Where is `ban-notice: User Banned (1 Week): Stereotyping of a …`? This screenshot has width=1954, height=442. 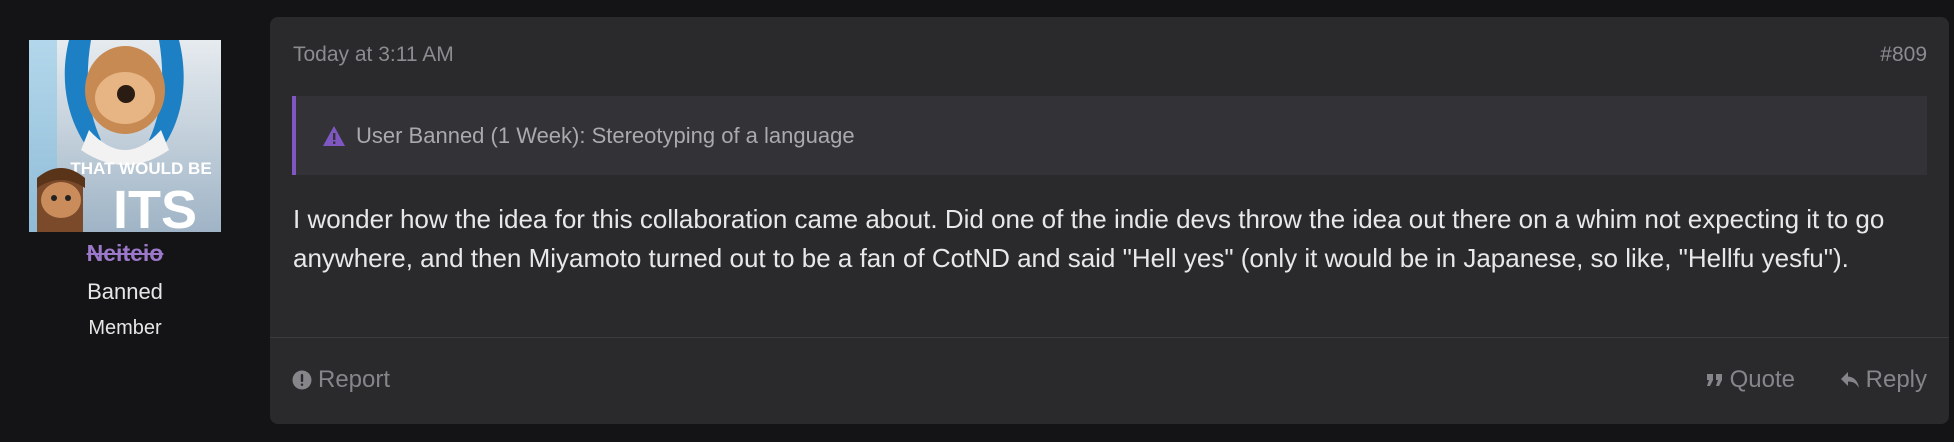
ban-notice: User Banned (1 Week): Stereotyping of a … is located at coordinates (1109, 135).